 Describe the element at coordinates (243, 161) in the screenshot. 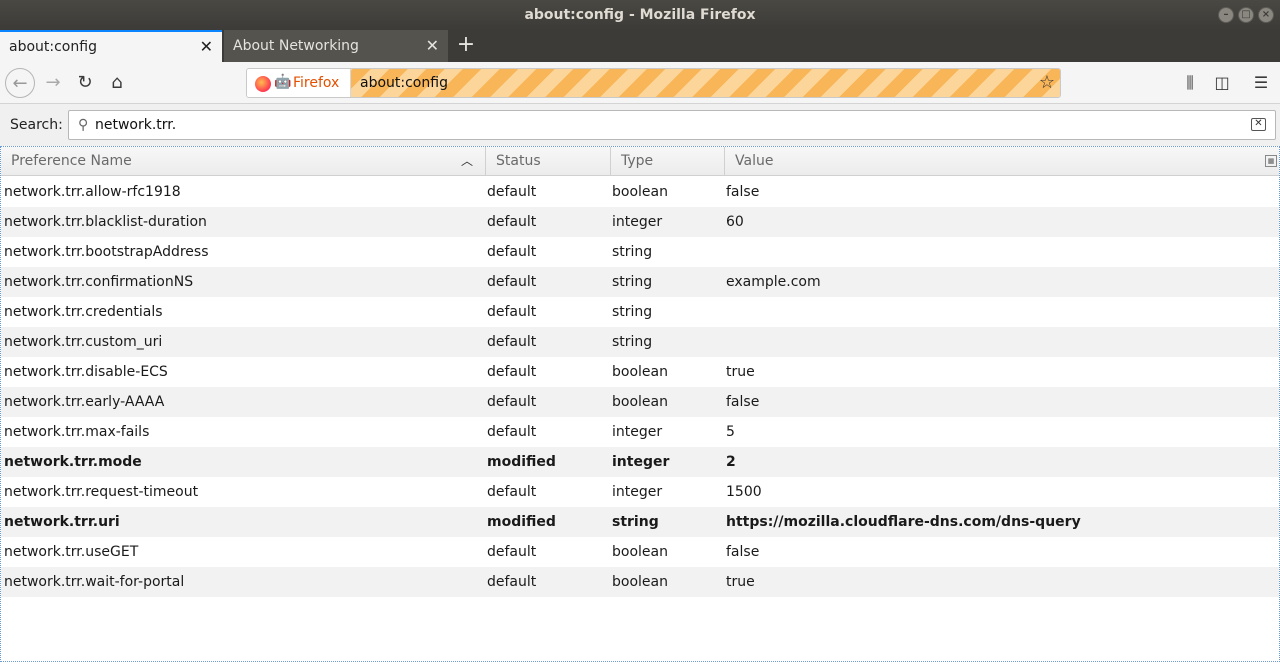

I see `column-header-preference-name: Preference Name ︿` at that location.